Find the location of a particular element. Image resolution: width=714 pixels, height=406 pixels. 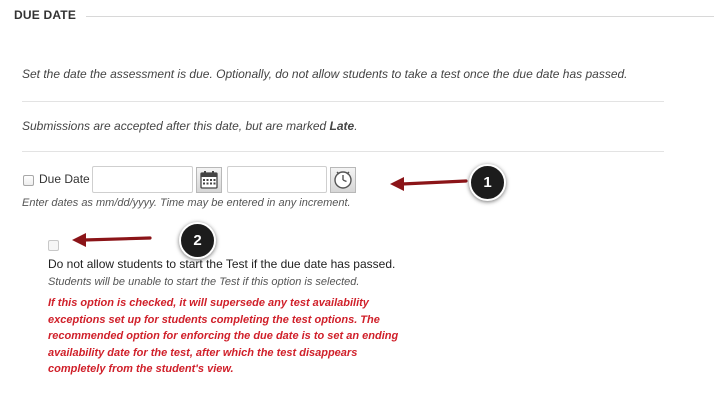

due-date-checkbox is located at coordinates (28, 180).